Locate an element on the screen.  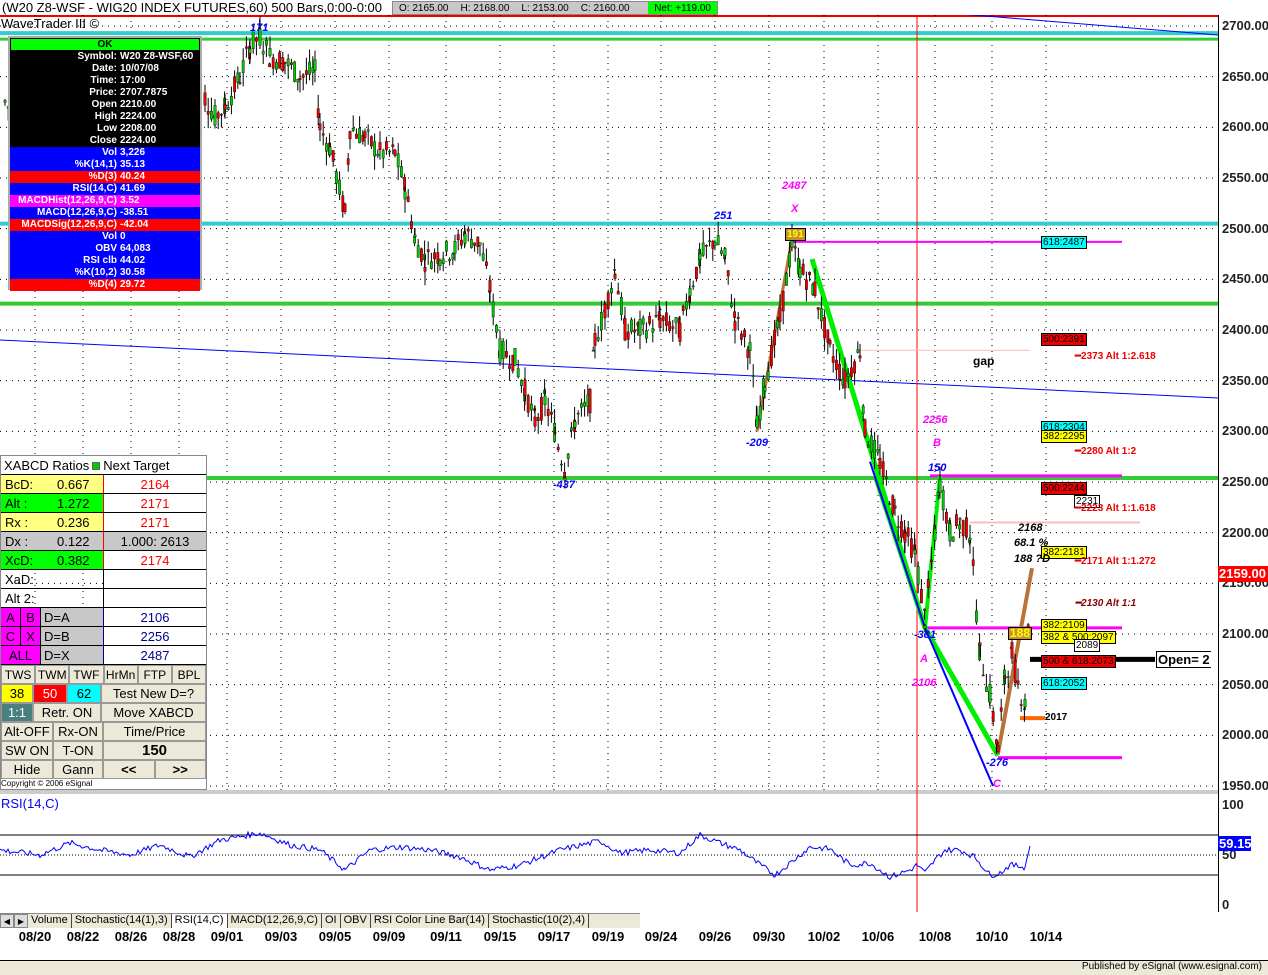
bars-count-field: 150 is located at coordinates (154, 750).